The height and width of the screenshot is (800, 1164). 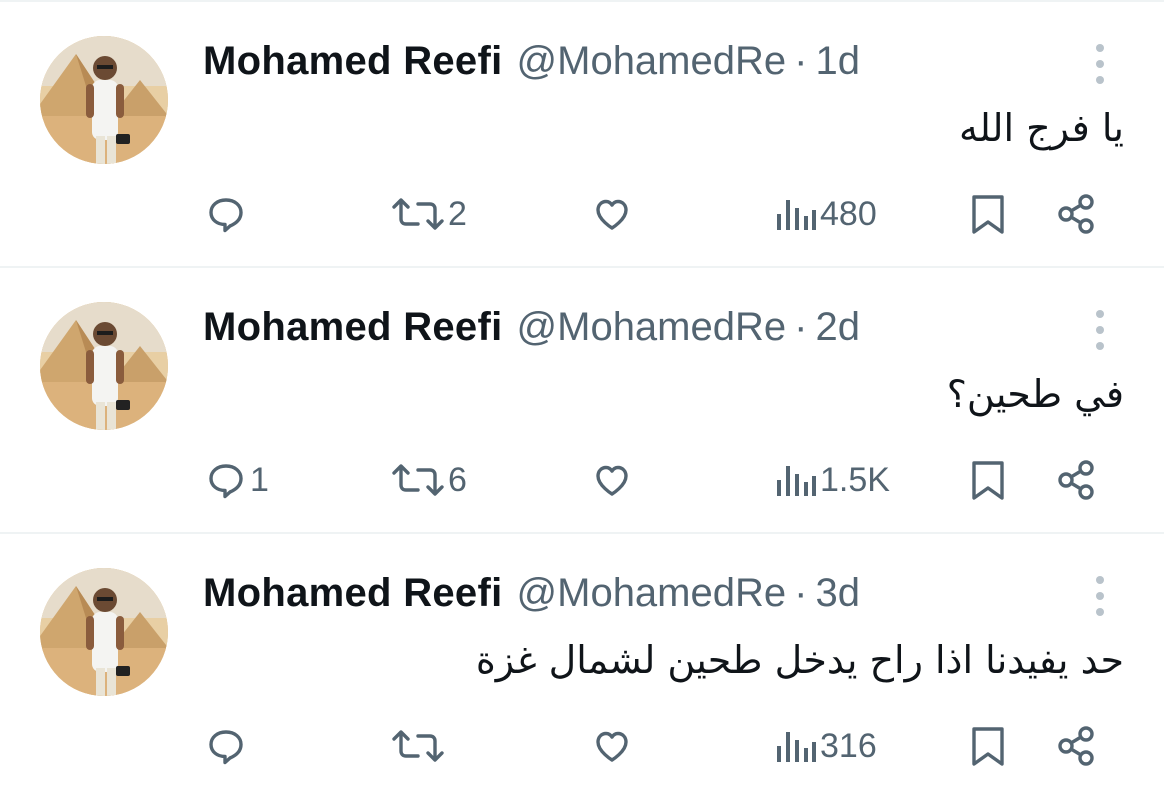 What do you see at coordinates (457, 213) in the screenshot?
I see `retweet-count: 2` at bounding box center [457, 213].